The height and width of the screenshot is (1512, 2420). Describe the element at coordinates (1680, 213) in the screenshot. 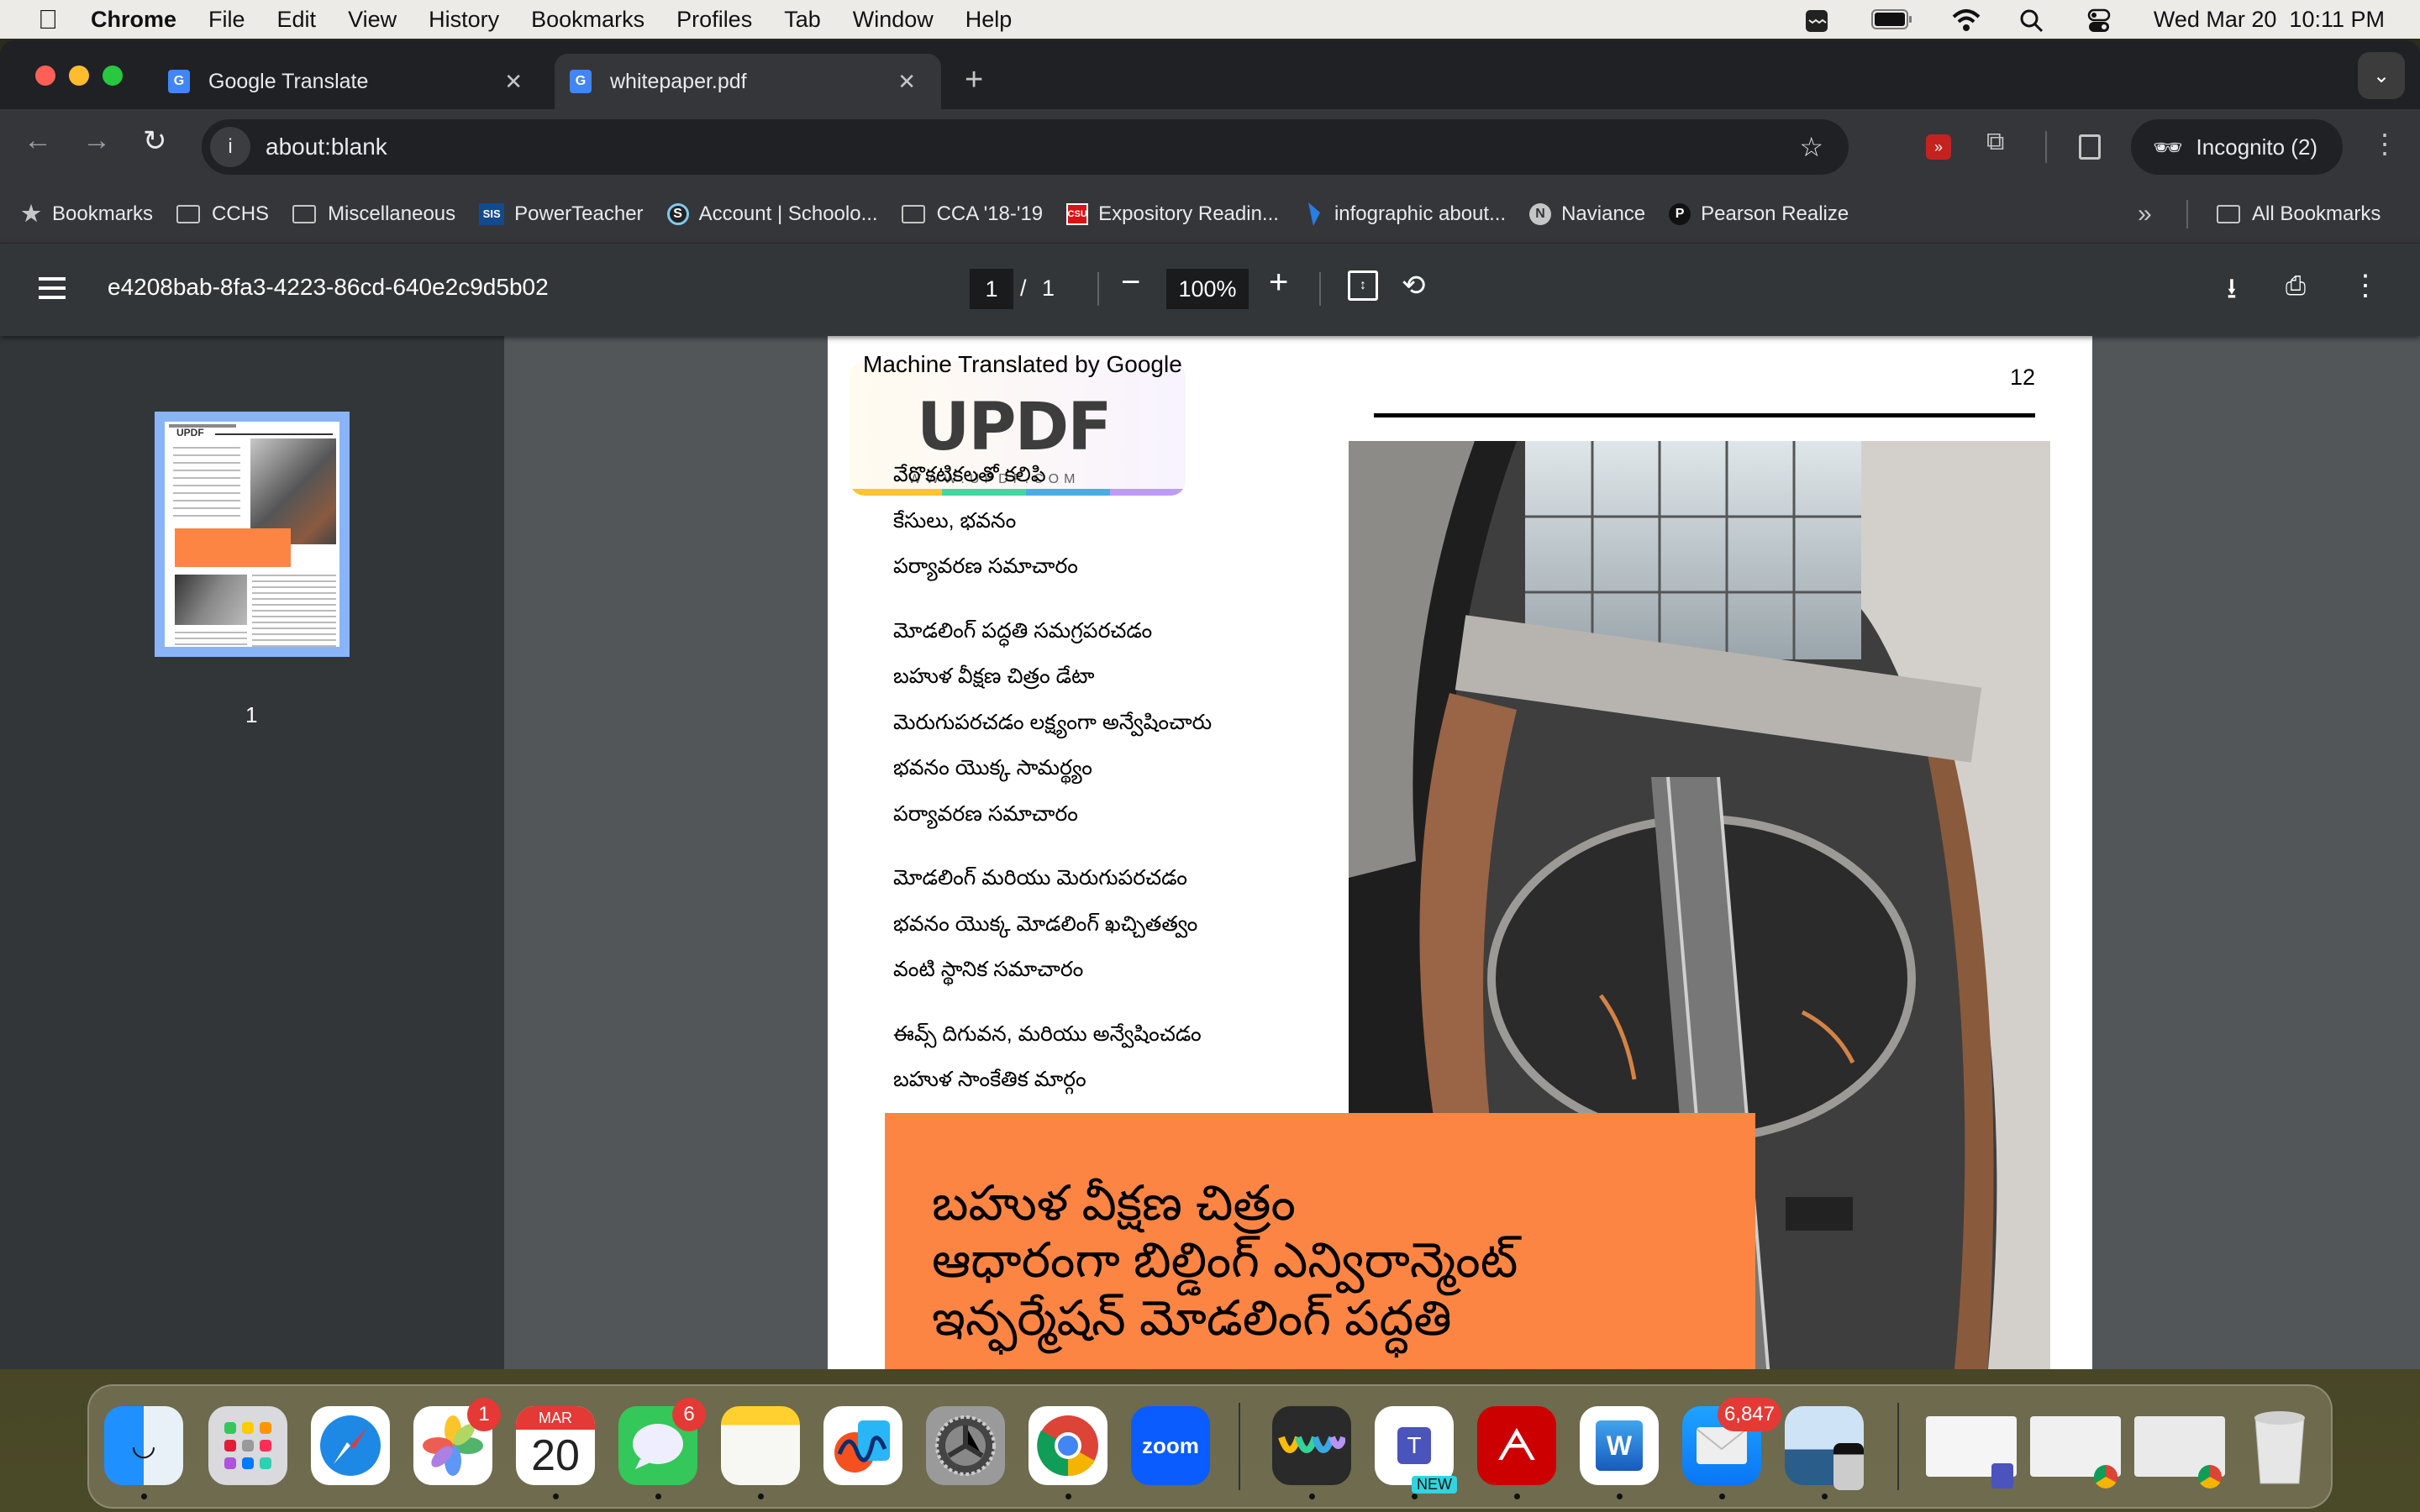

I see `pearson-icon: P` at that location.